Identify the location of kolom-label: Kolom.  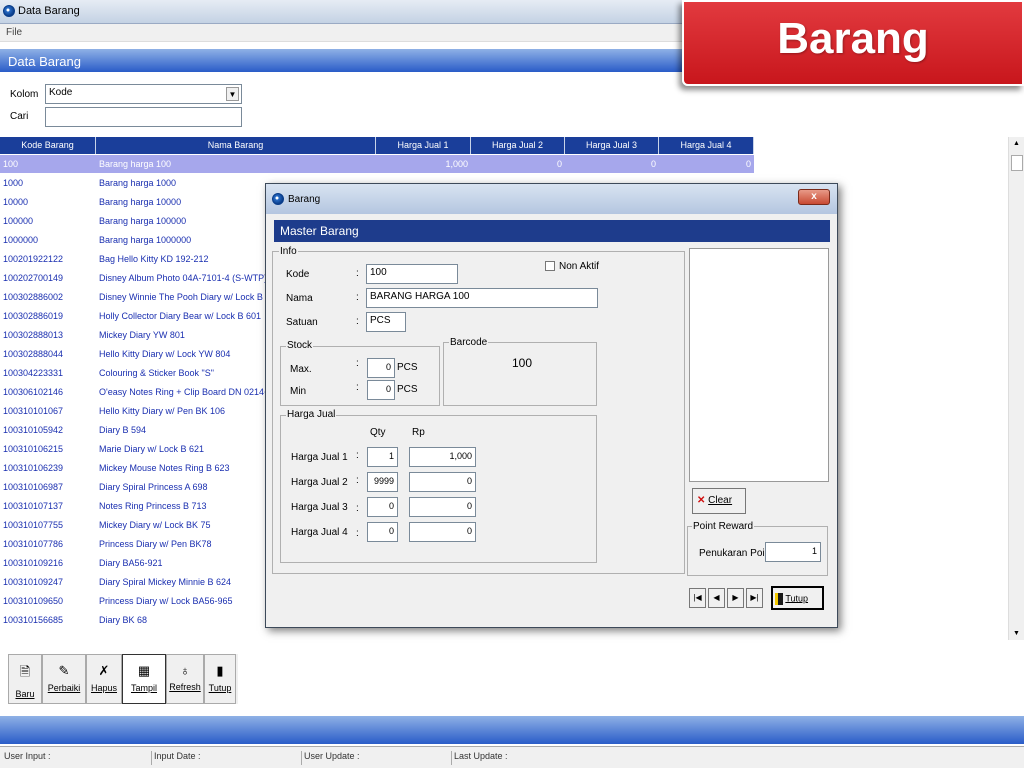
(24, 94).